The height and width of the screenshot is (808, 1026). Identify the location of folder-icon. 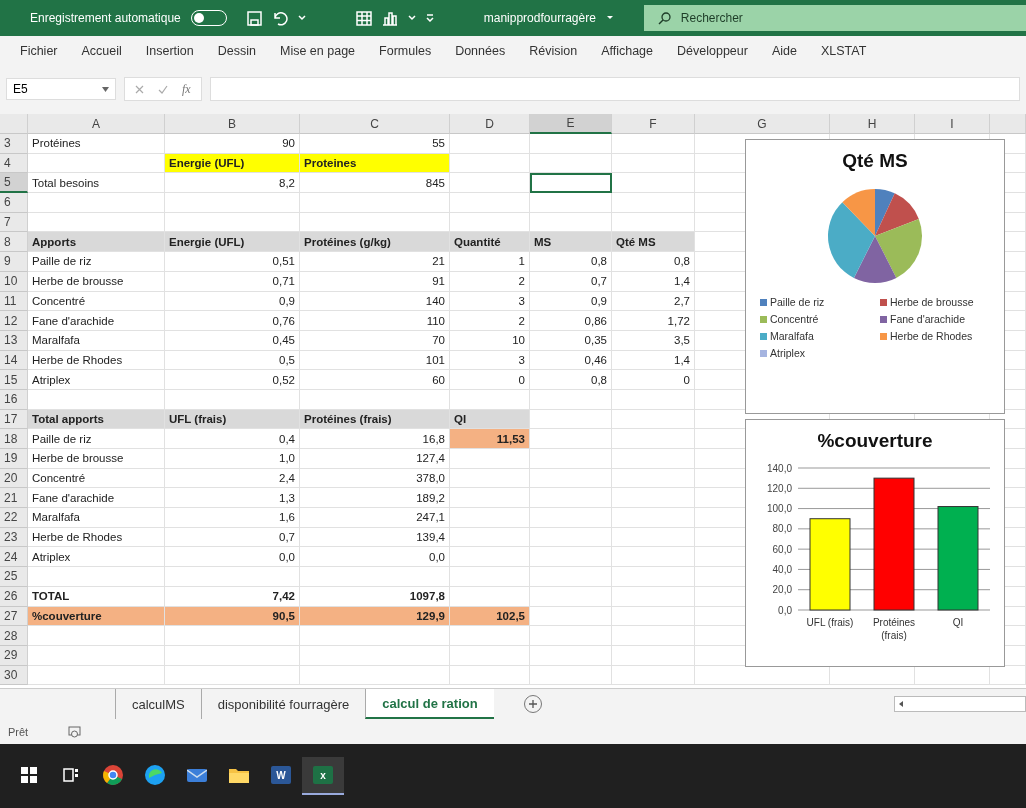
(239, 775).